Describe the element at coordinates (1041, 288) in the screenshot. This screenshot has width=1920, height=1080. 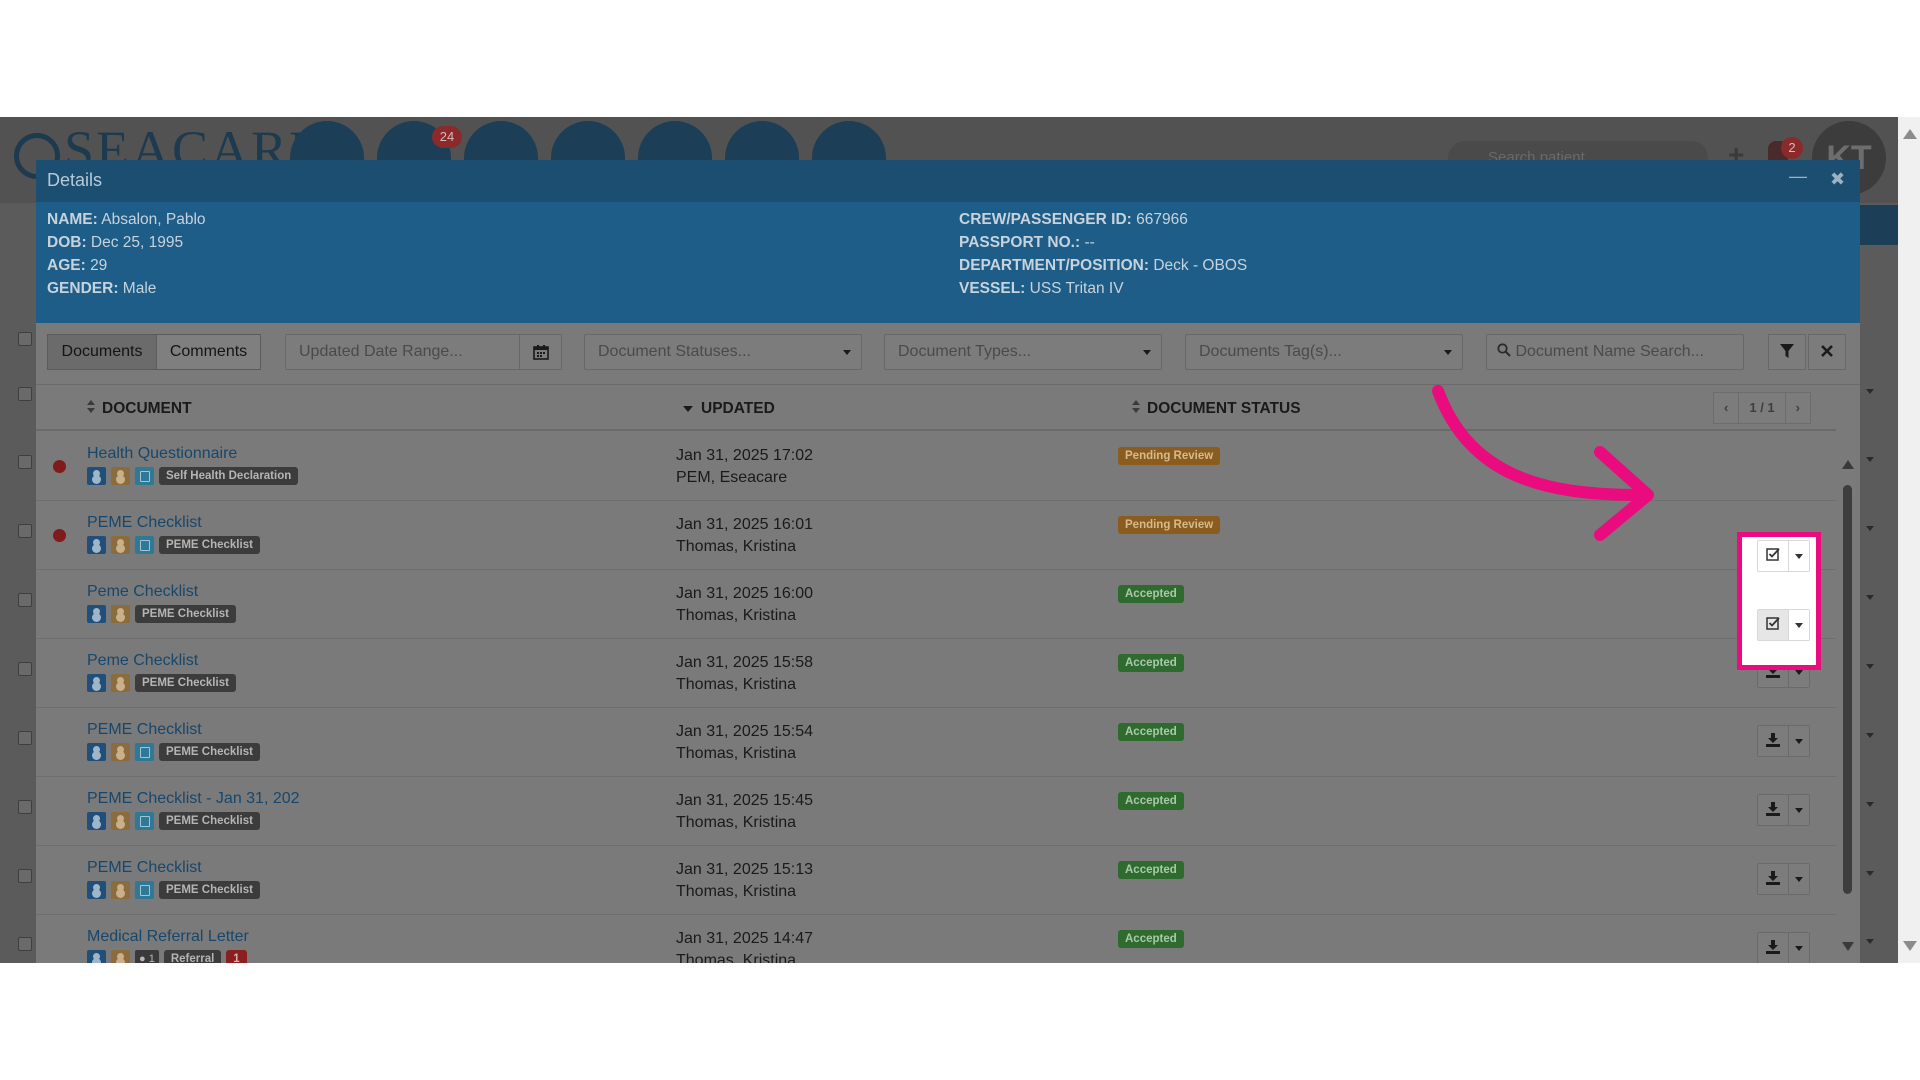
I see `vessel: VESSEL: USS Tritan IV` at that location.